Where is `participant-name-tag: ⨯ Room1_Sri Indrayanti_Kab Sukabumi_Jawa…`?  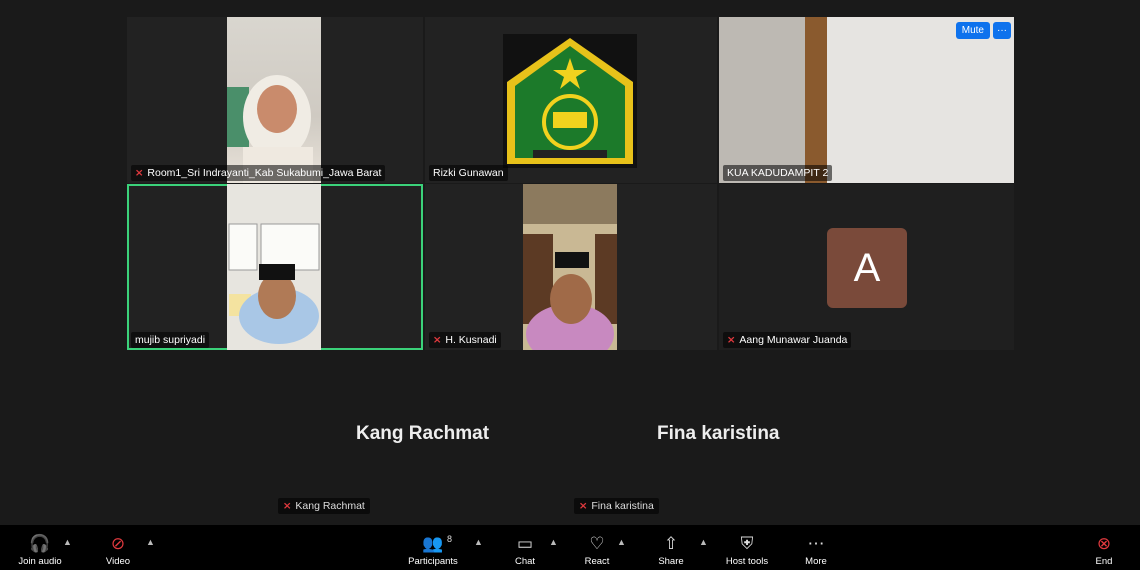
participant-name-tag: ⨯ Room1_Sri Indrayanti_Kab Sukabumi_Jawa… is located at coordinates (258, 173).